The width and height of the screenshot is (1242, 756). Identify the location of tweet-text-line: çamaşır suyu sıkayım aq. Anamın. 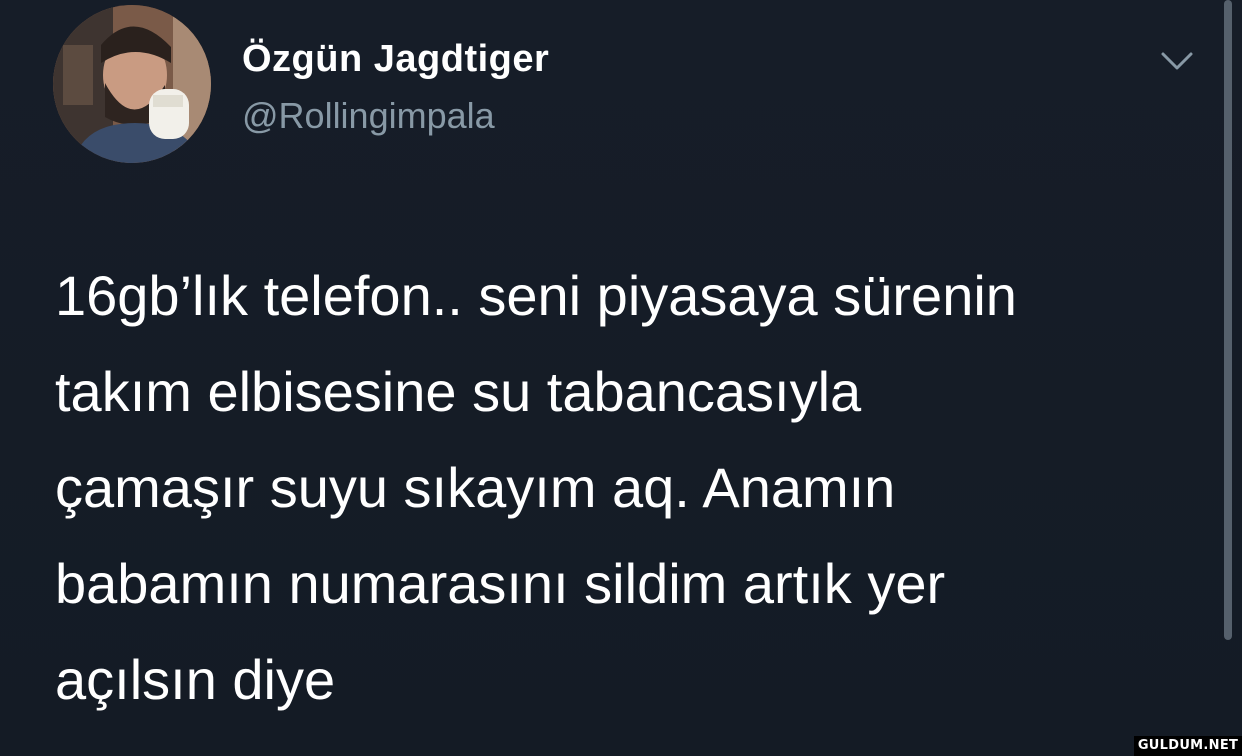
(475, 487).